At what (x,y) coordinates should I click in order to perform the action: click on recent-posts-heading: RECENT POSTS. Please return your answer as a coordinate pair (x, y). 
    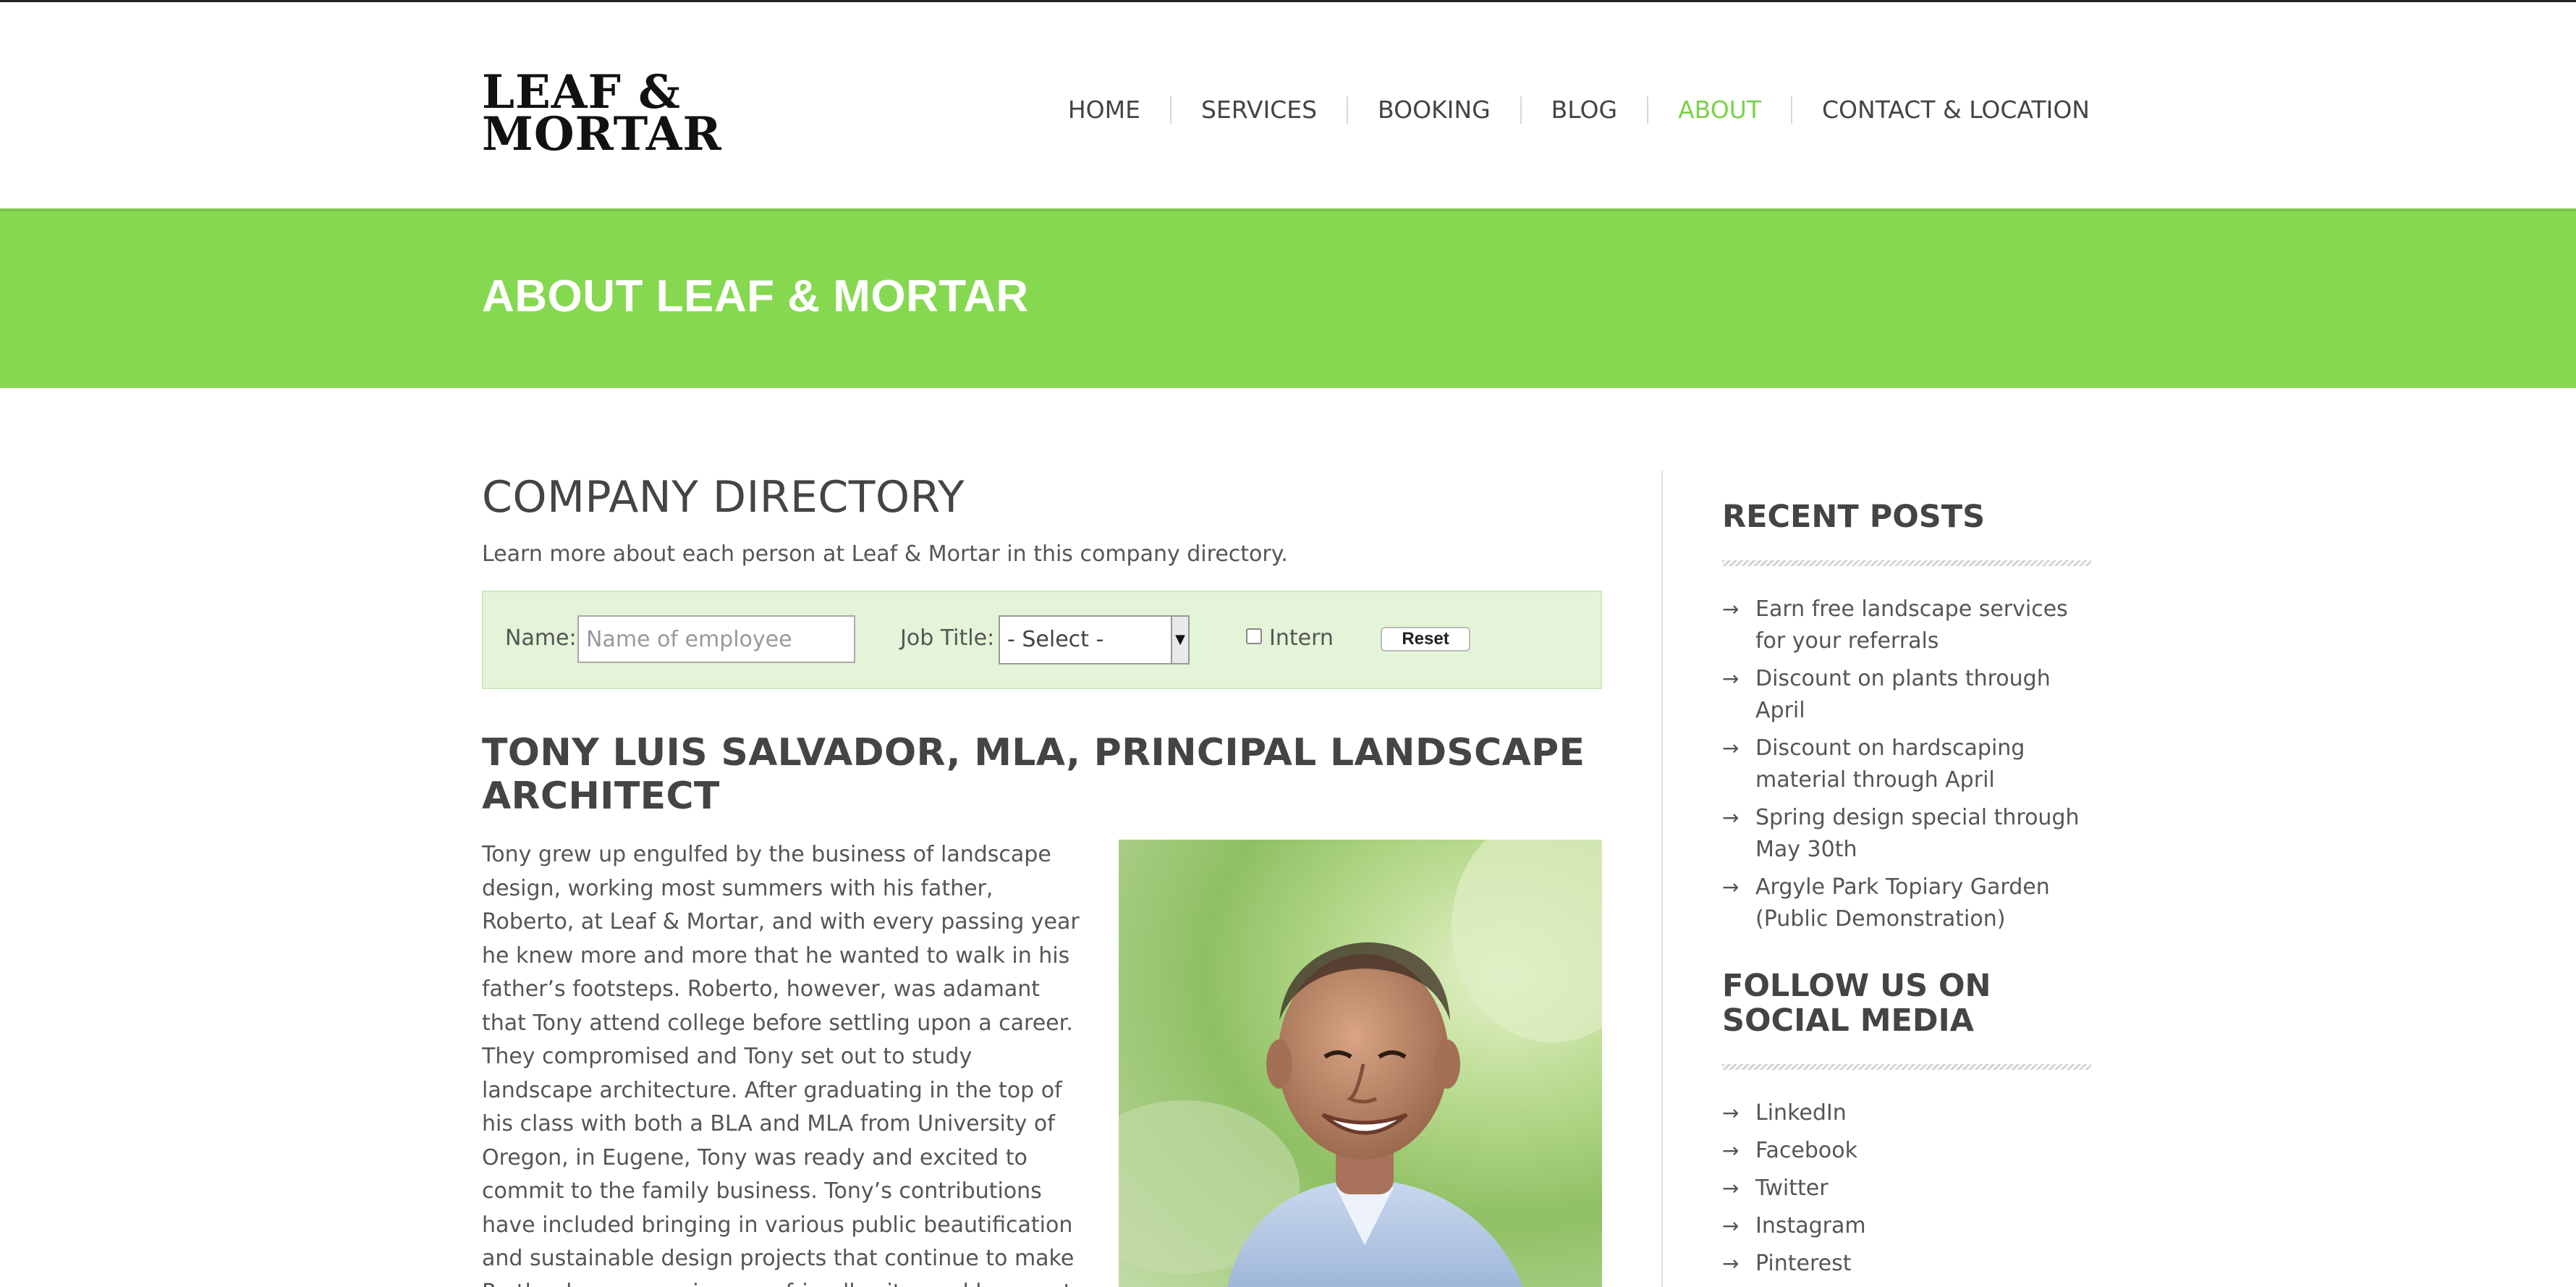
    Looking at the image, I should click on (1854, 517).